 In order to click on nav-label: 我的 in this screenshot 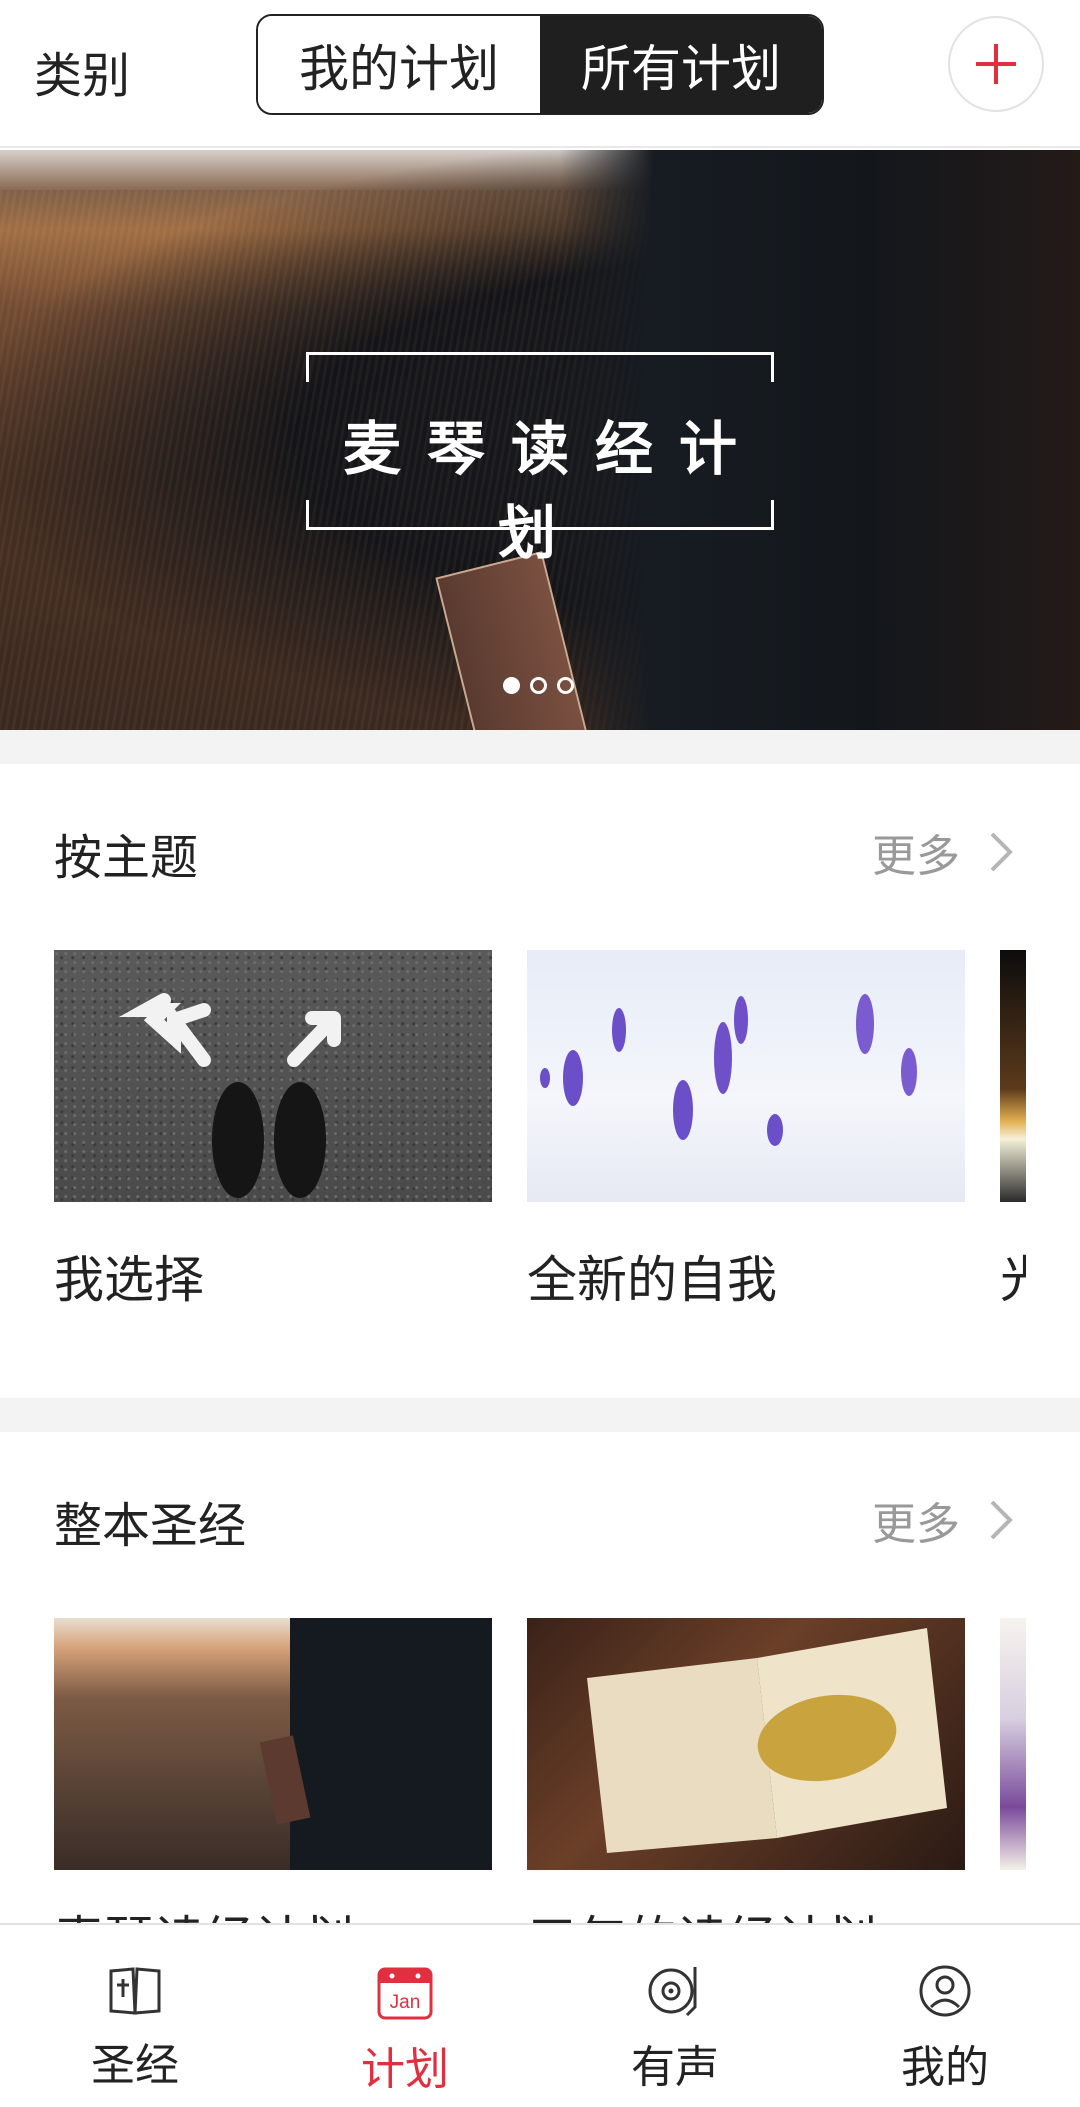, I will do `click(945, 2067)`.